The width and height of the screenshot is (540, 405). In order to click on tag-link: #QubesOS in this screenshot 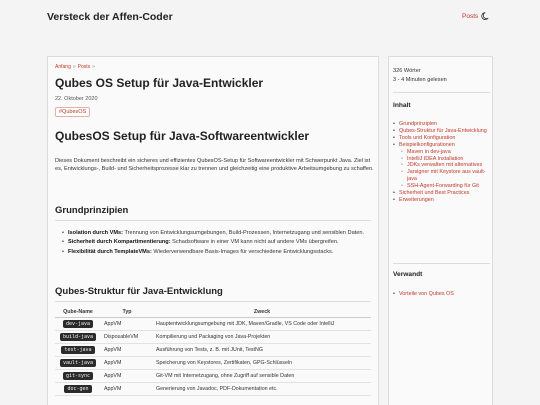, I will do `click(73, 112)`.